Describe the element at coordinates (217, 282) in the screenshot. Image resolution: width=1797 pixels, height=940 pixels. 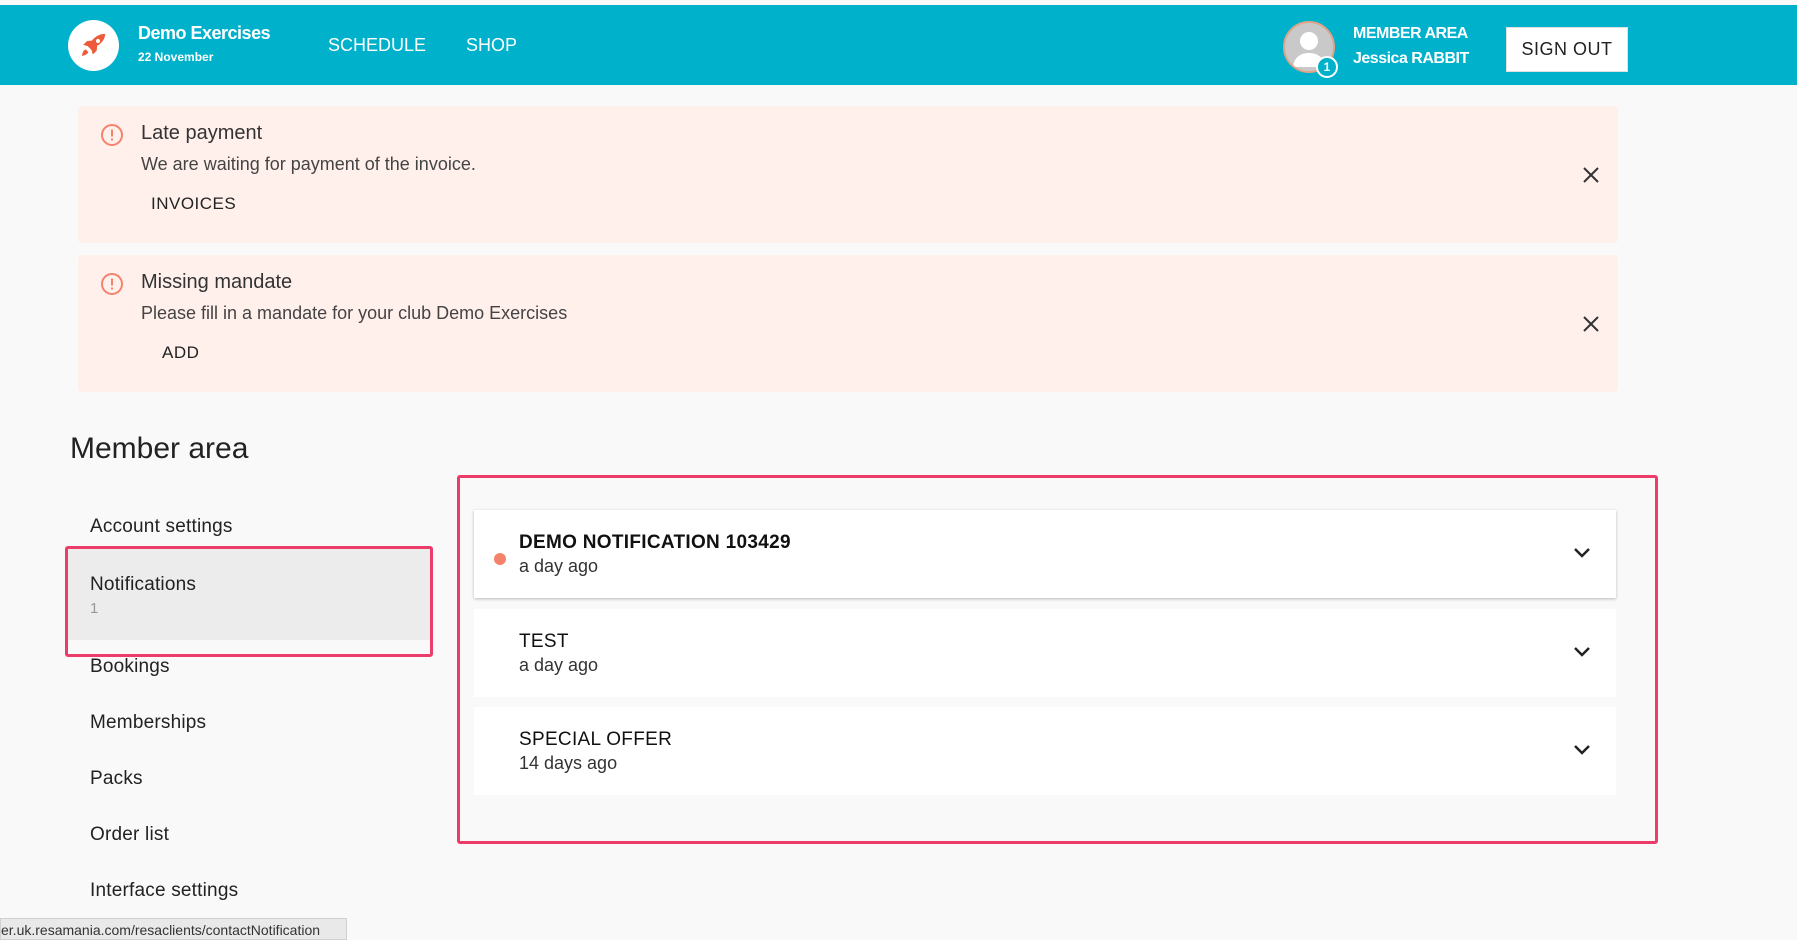
I see `alert-title: Missing mandate` at that location.